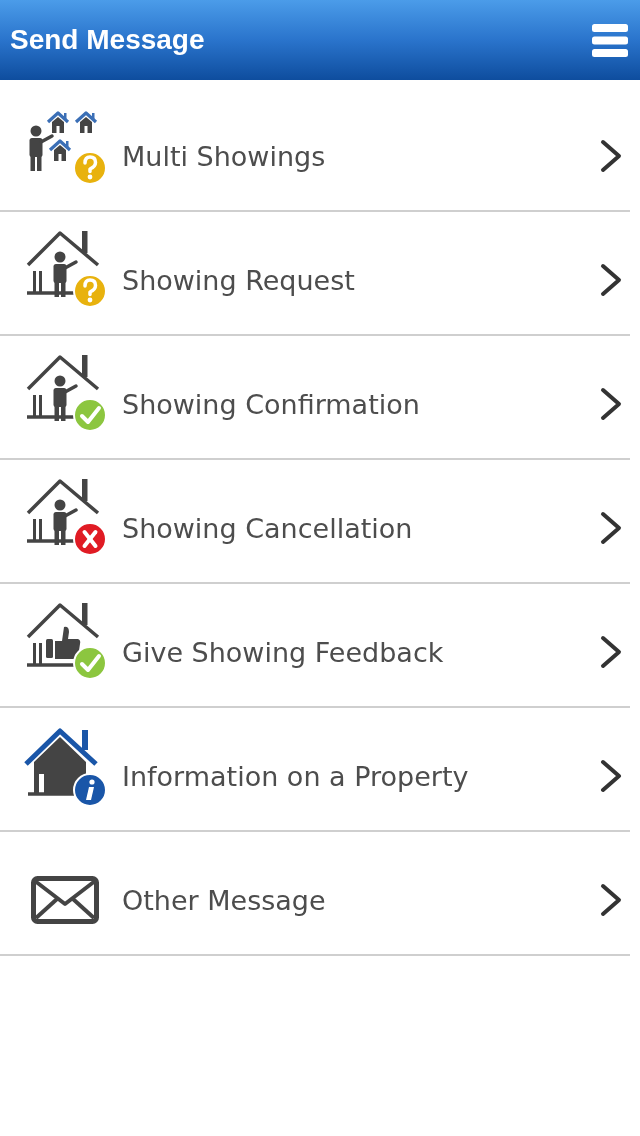 The height and width of the screenshot is (1136, 640). Describe the element at coordinates (610, 40) in the screenshot. I see `menu-icon` at that location.